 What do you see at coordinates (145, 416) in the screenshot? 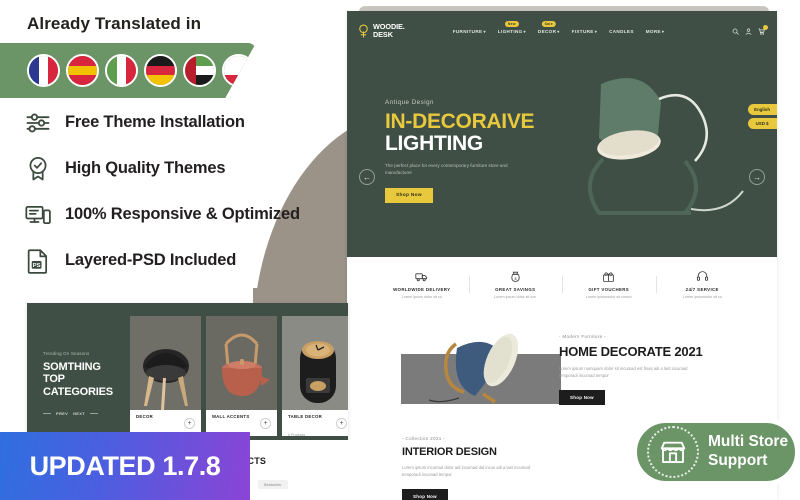
I see `category-name: DECOR` at bounding box center [145, 416].